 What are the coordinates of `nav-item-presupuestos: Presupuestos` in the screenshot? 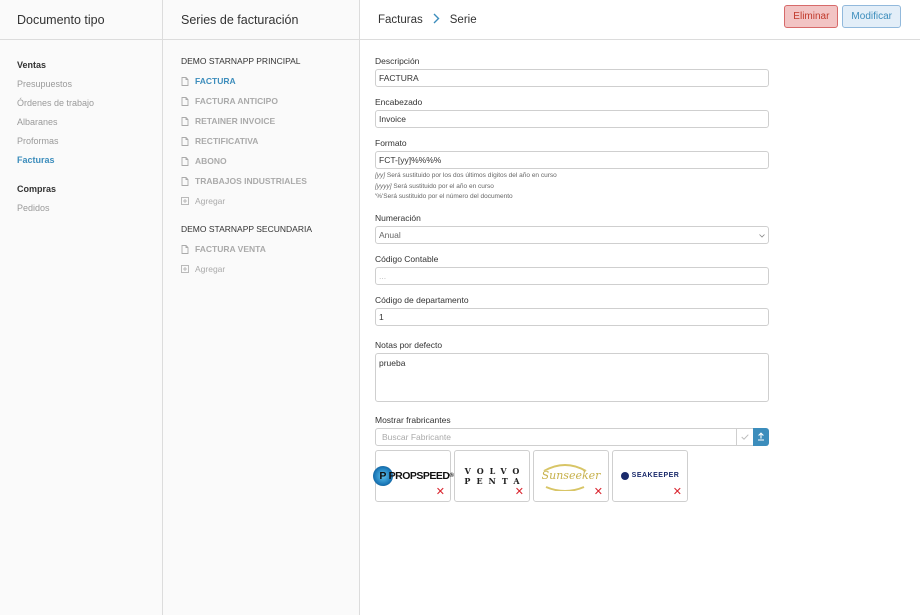 It's located at (81, 84).